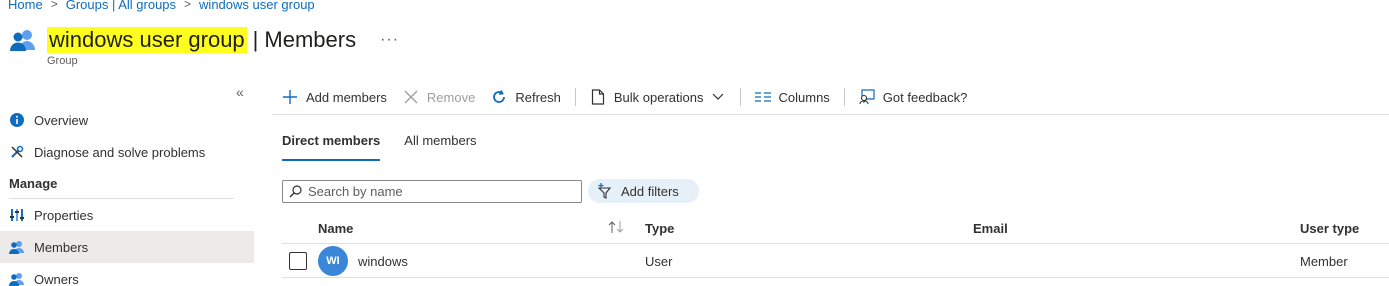  I want to click on search-box, so click(432, 191).